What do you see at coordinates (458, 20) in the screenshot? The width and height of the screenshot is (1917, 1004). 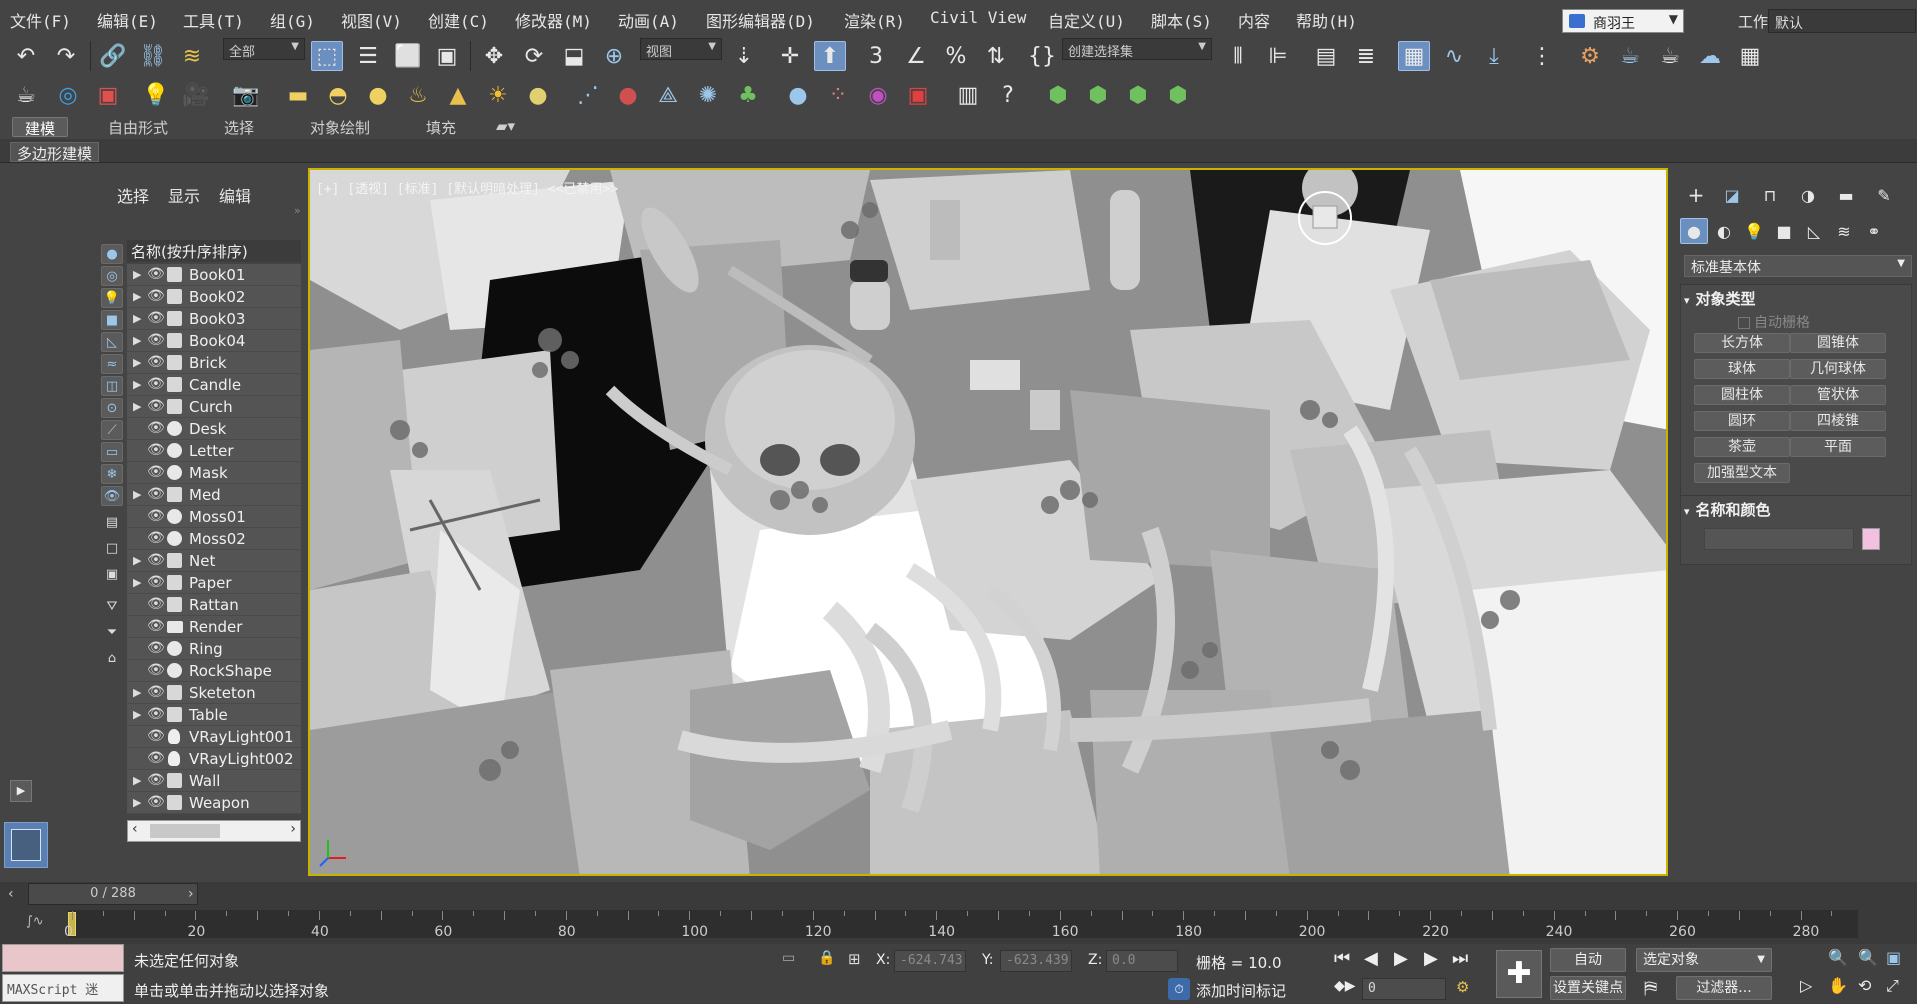 I see `menu-create: 创建(C)` at bounding box center [458, 20].